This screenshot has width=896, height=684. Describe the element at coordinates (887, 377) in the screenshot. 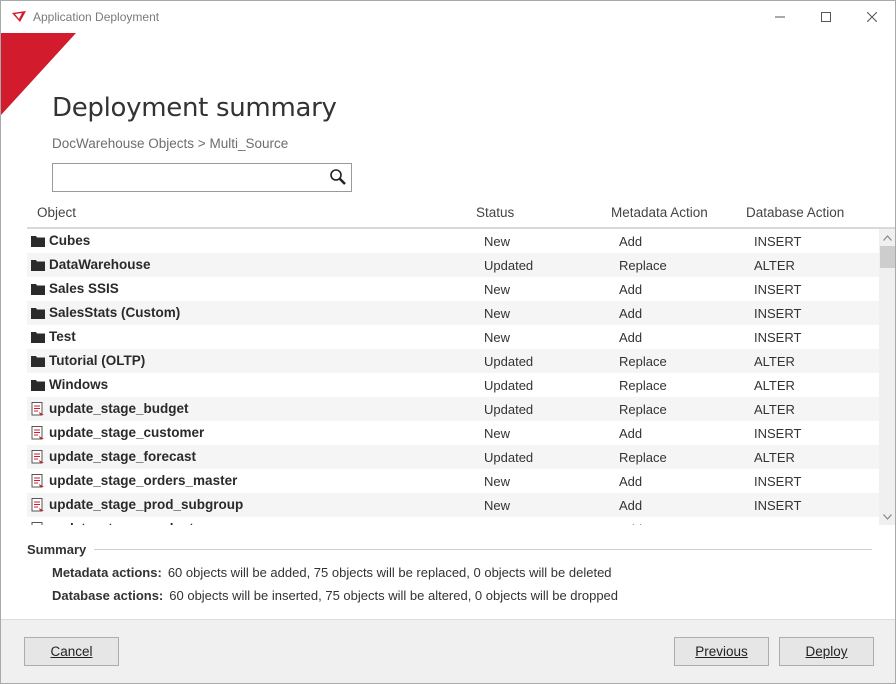

I see `vertical-scrollbar` at that location.